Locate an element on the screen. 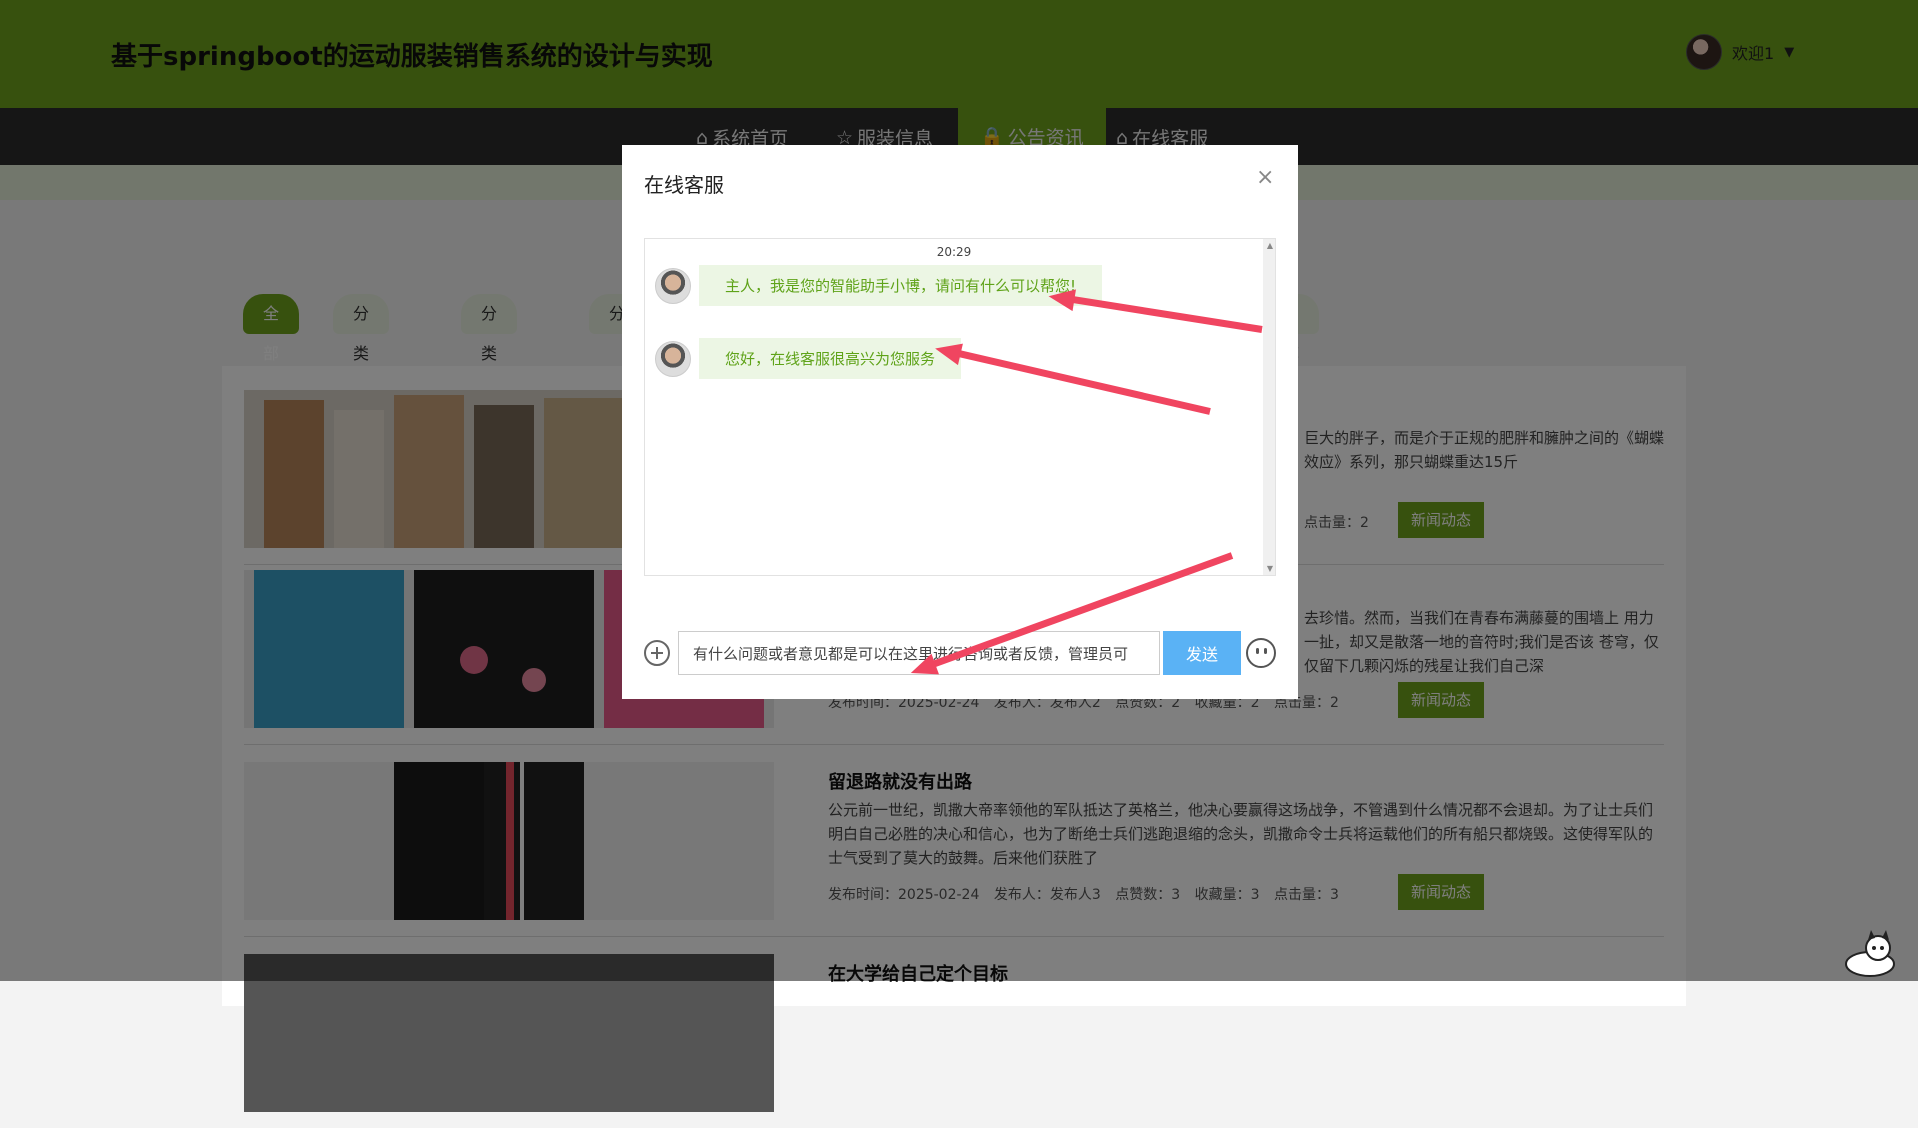  chat-scrollbar: ▲ ▼ is located at coordinates (1269, 407).